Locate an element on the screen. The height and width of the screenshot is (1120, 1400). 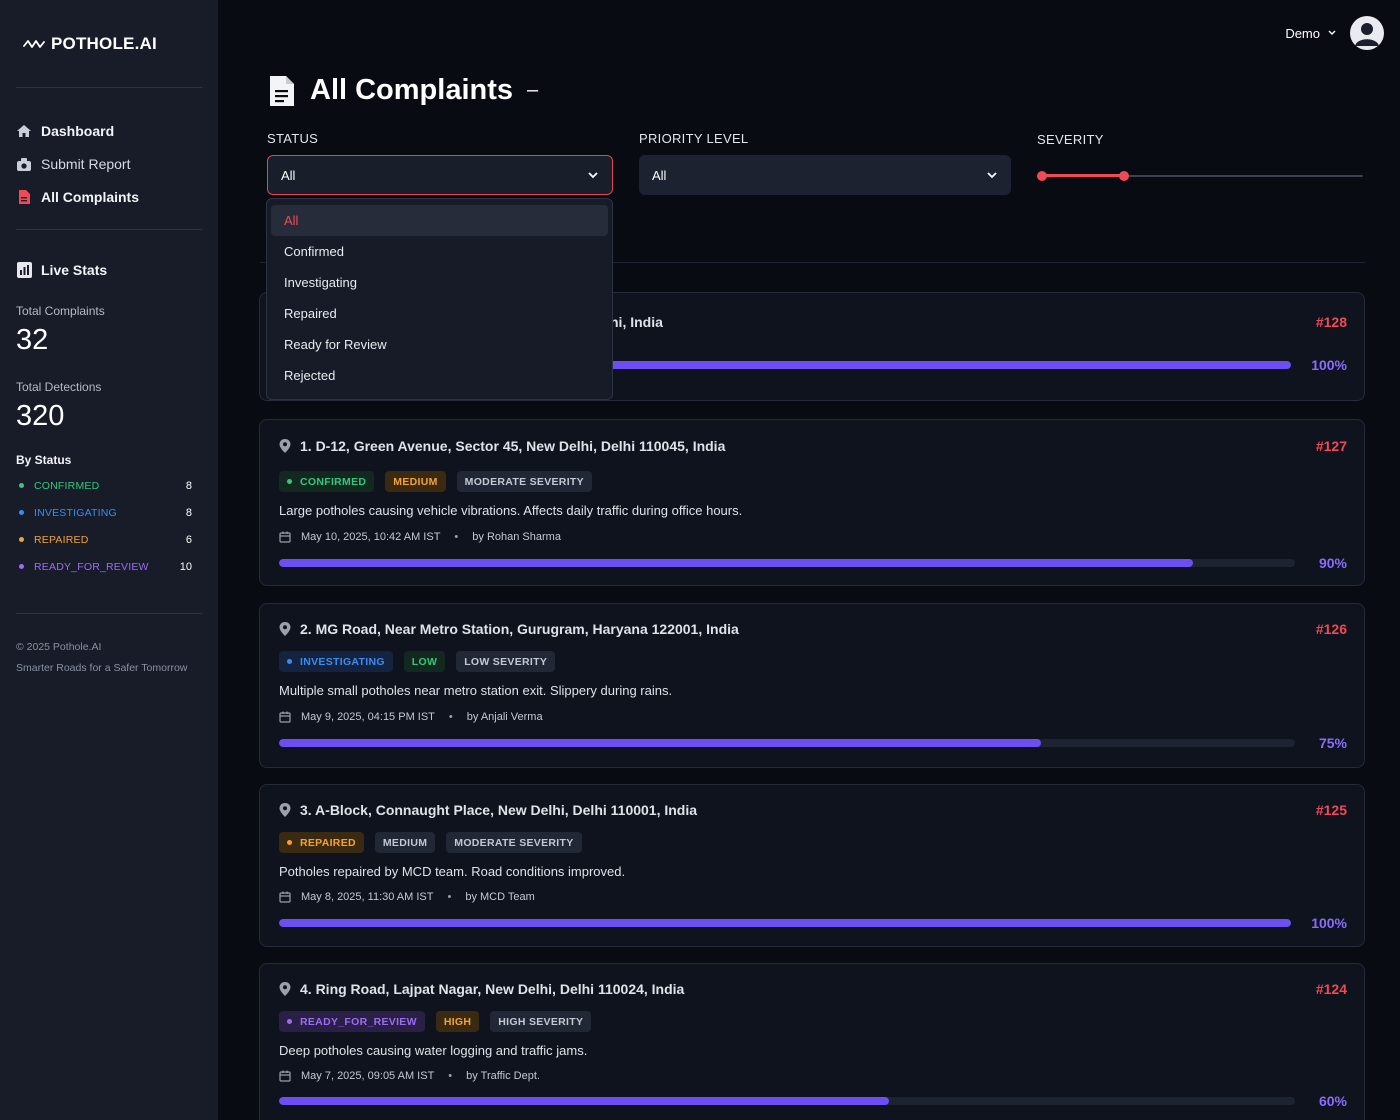
status-option-repaired: Repaired is located at coordinates (439, 313).